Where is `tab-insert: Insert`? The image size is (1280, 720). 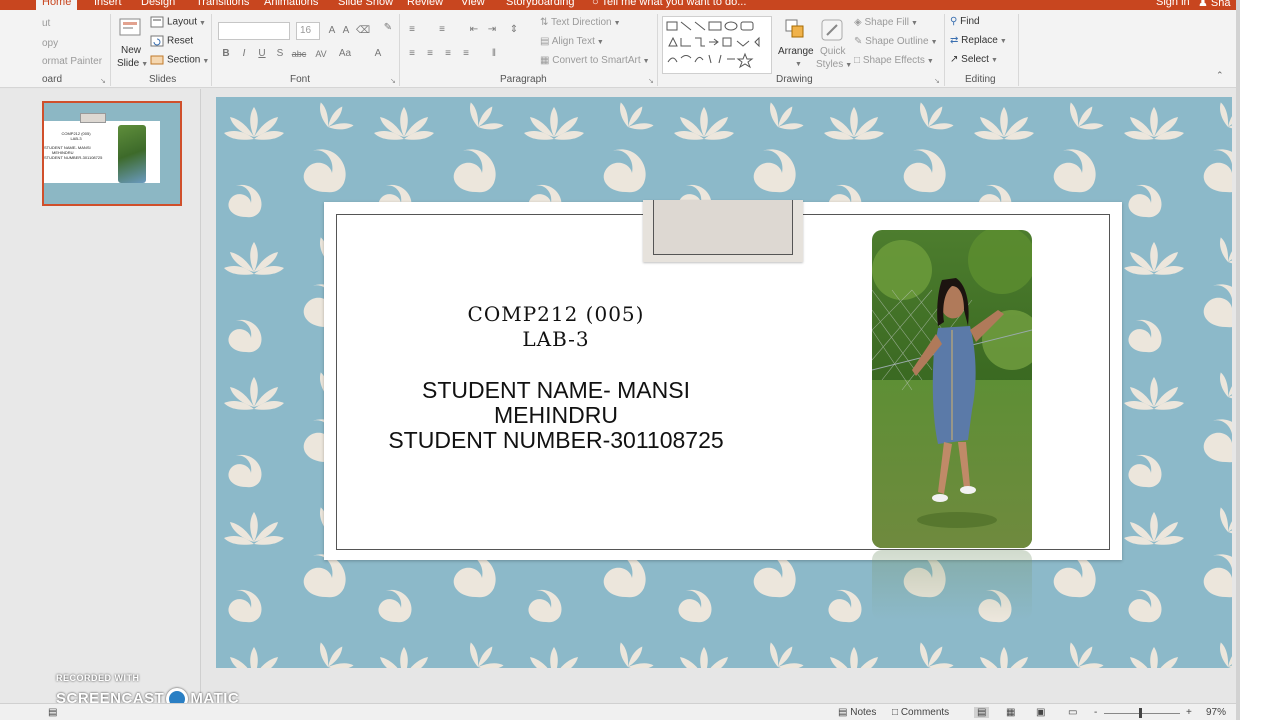 tab-insert: Insert is located at coordinates (108, 4).